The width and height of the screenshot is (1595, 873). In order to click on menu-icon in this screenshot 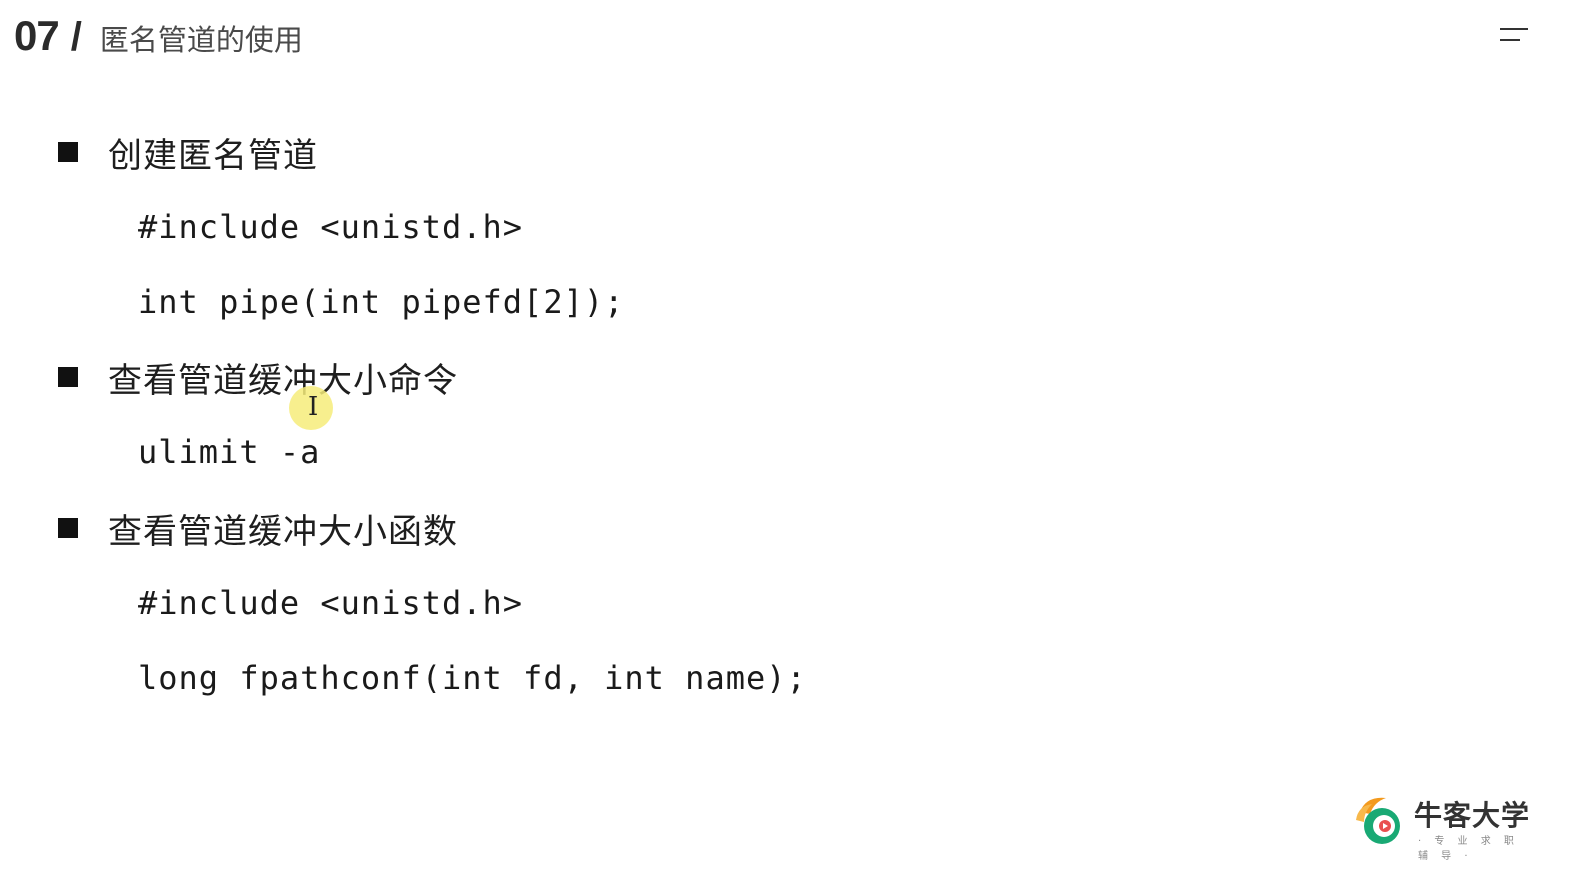, I will do `click(1514, 36)`.